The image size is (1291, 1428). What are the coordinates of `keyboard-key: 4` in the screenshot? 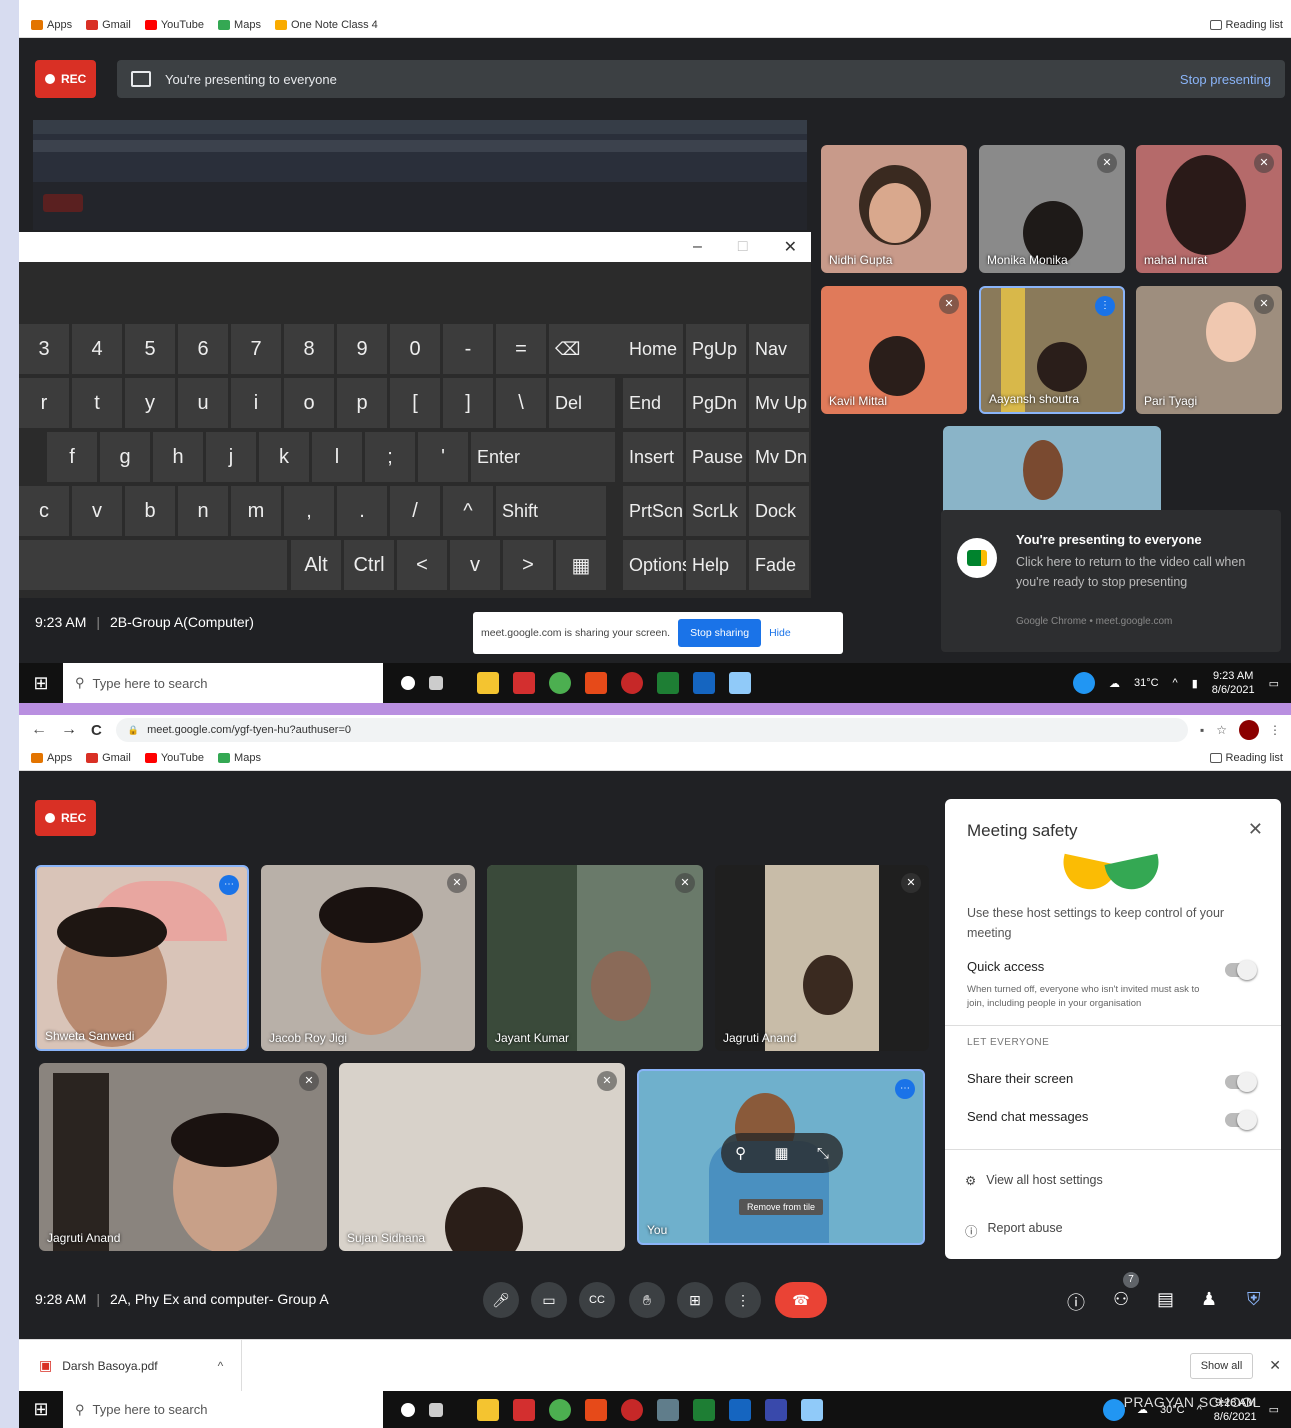 It's located at (97, 349).